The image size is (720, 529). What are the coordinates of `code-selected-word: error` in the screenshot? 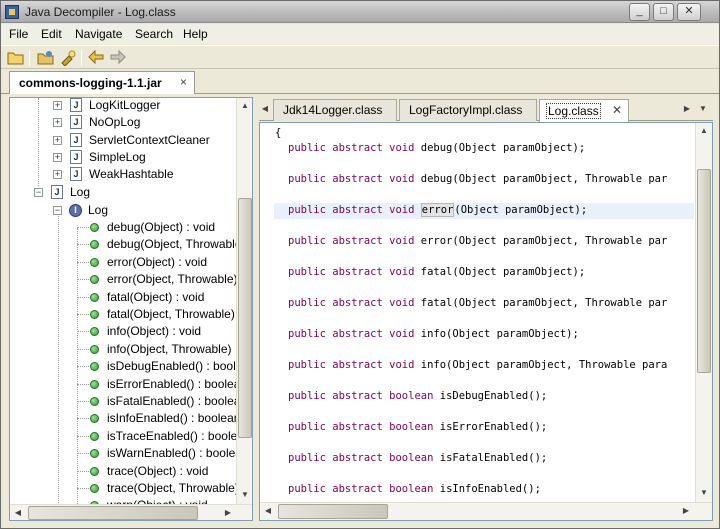 It's located at (437, 210).